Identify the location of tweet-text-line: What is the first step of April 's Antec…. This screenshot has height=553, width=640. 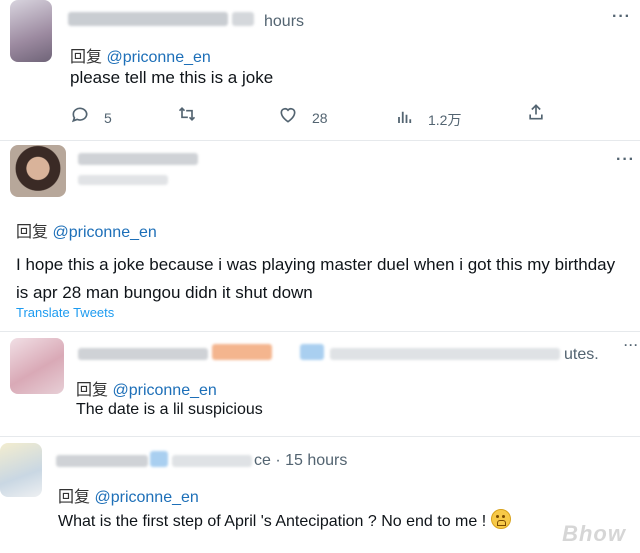
(284, 522).